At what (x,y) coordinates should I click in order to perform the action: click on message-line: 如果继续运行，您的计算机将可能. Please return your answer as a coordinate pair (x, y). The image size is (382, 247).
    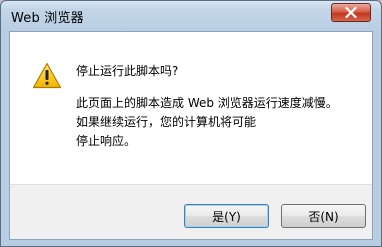
    Looking at the image, I should click on (166, 122).